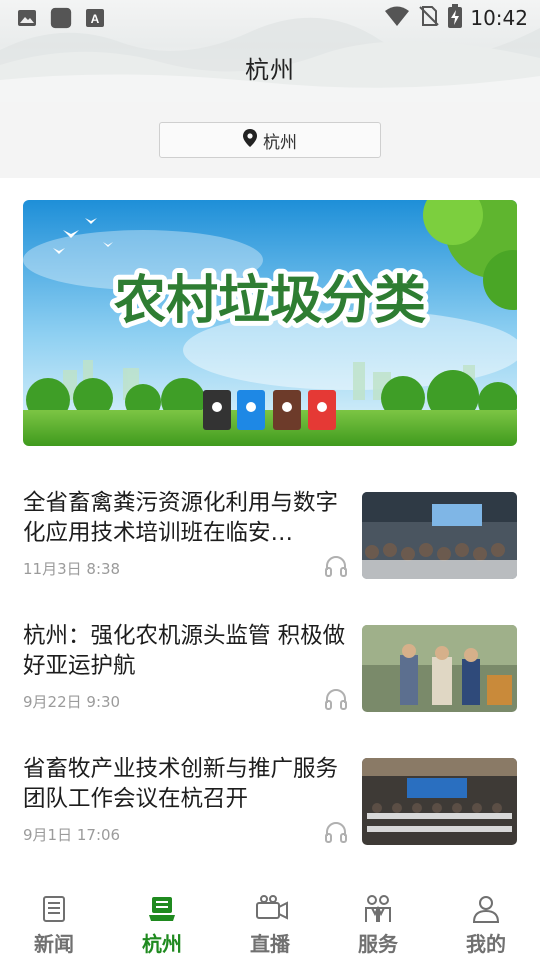 The image size is (540, 960). I want to click on news-item: 全省畜禽粪污资源化利用与数字化应用技术培训班在临安… 11月3日 8:38, so click(270, 525).